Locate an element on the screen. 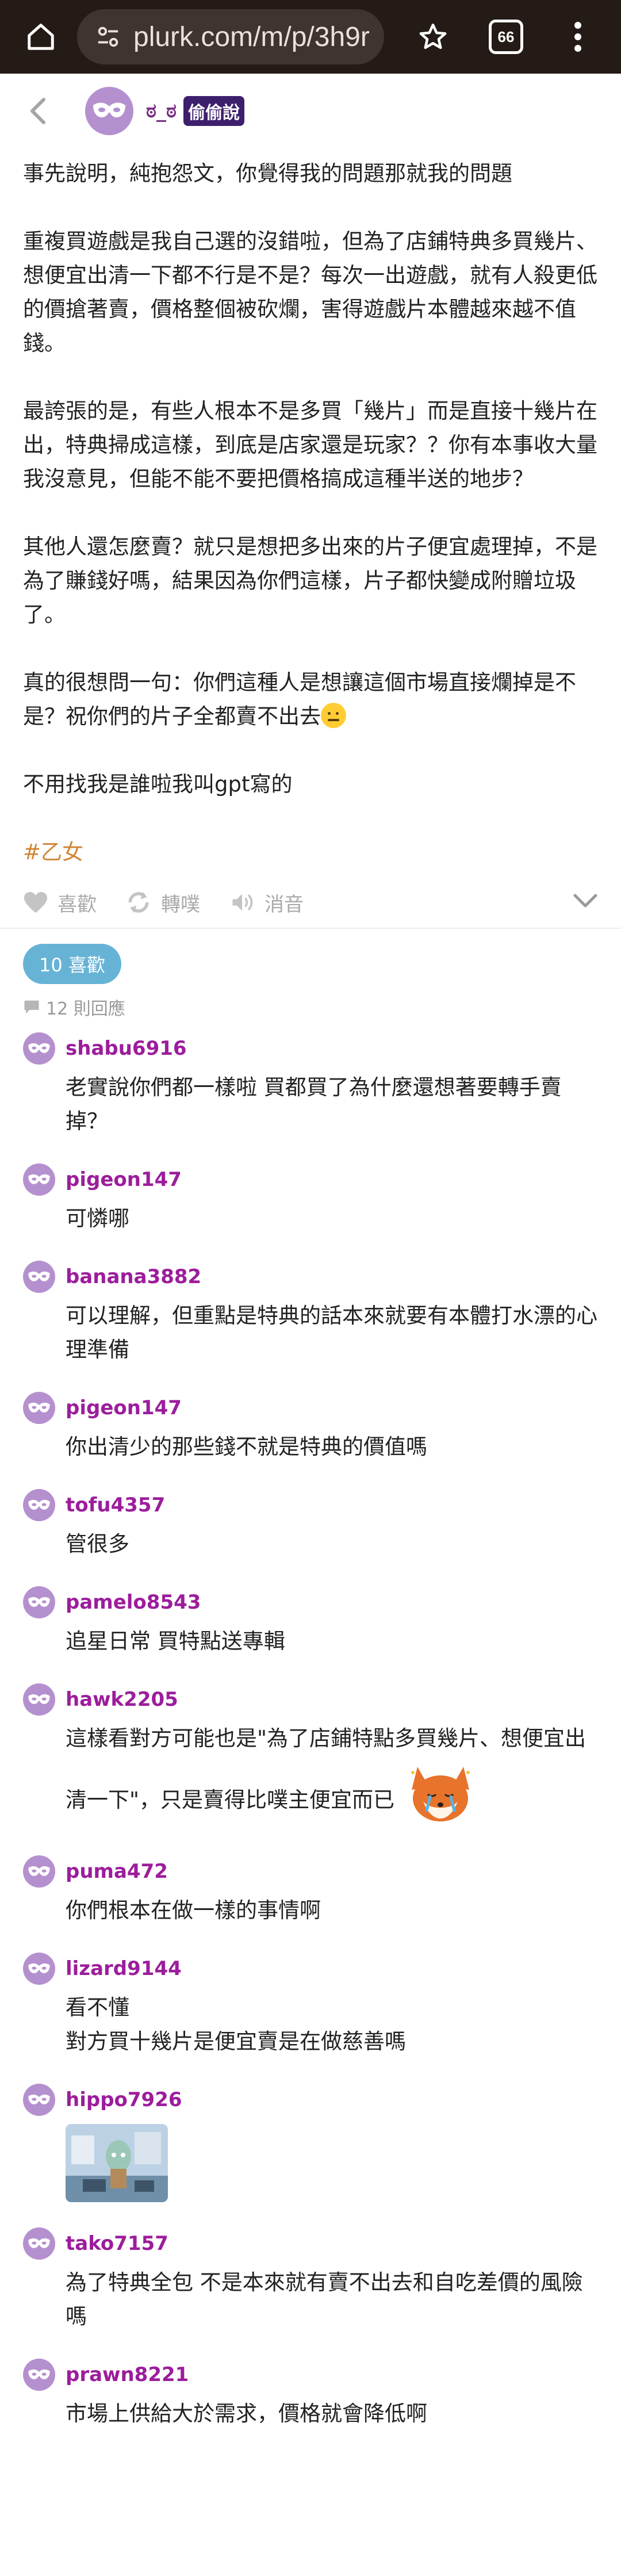 The height and width of the screenshot is (2576, 621). hashtag-link: #乙女 is located at coordinates (310, 852).